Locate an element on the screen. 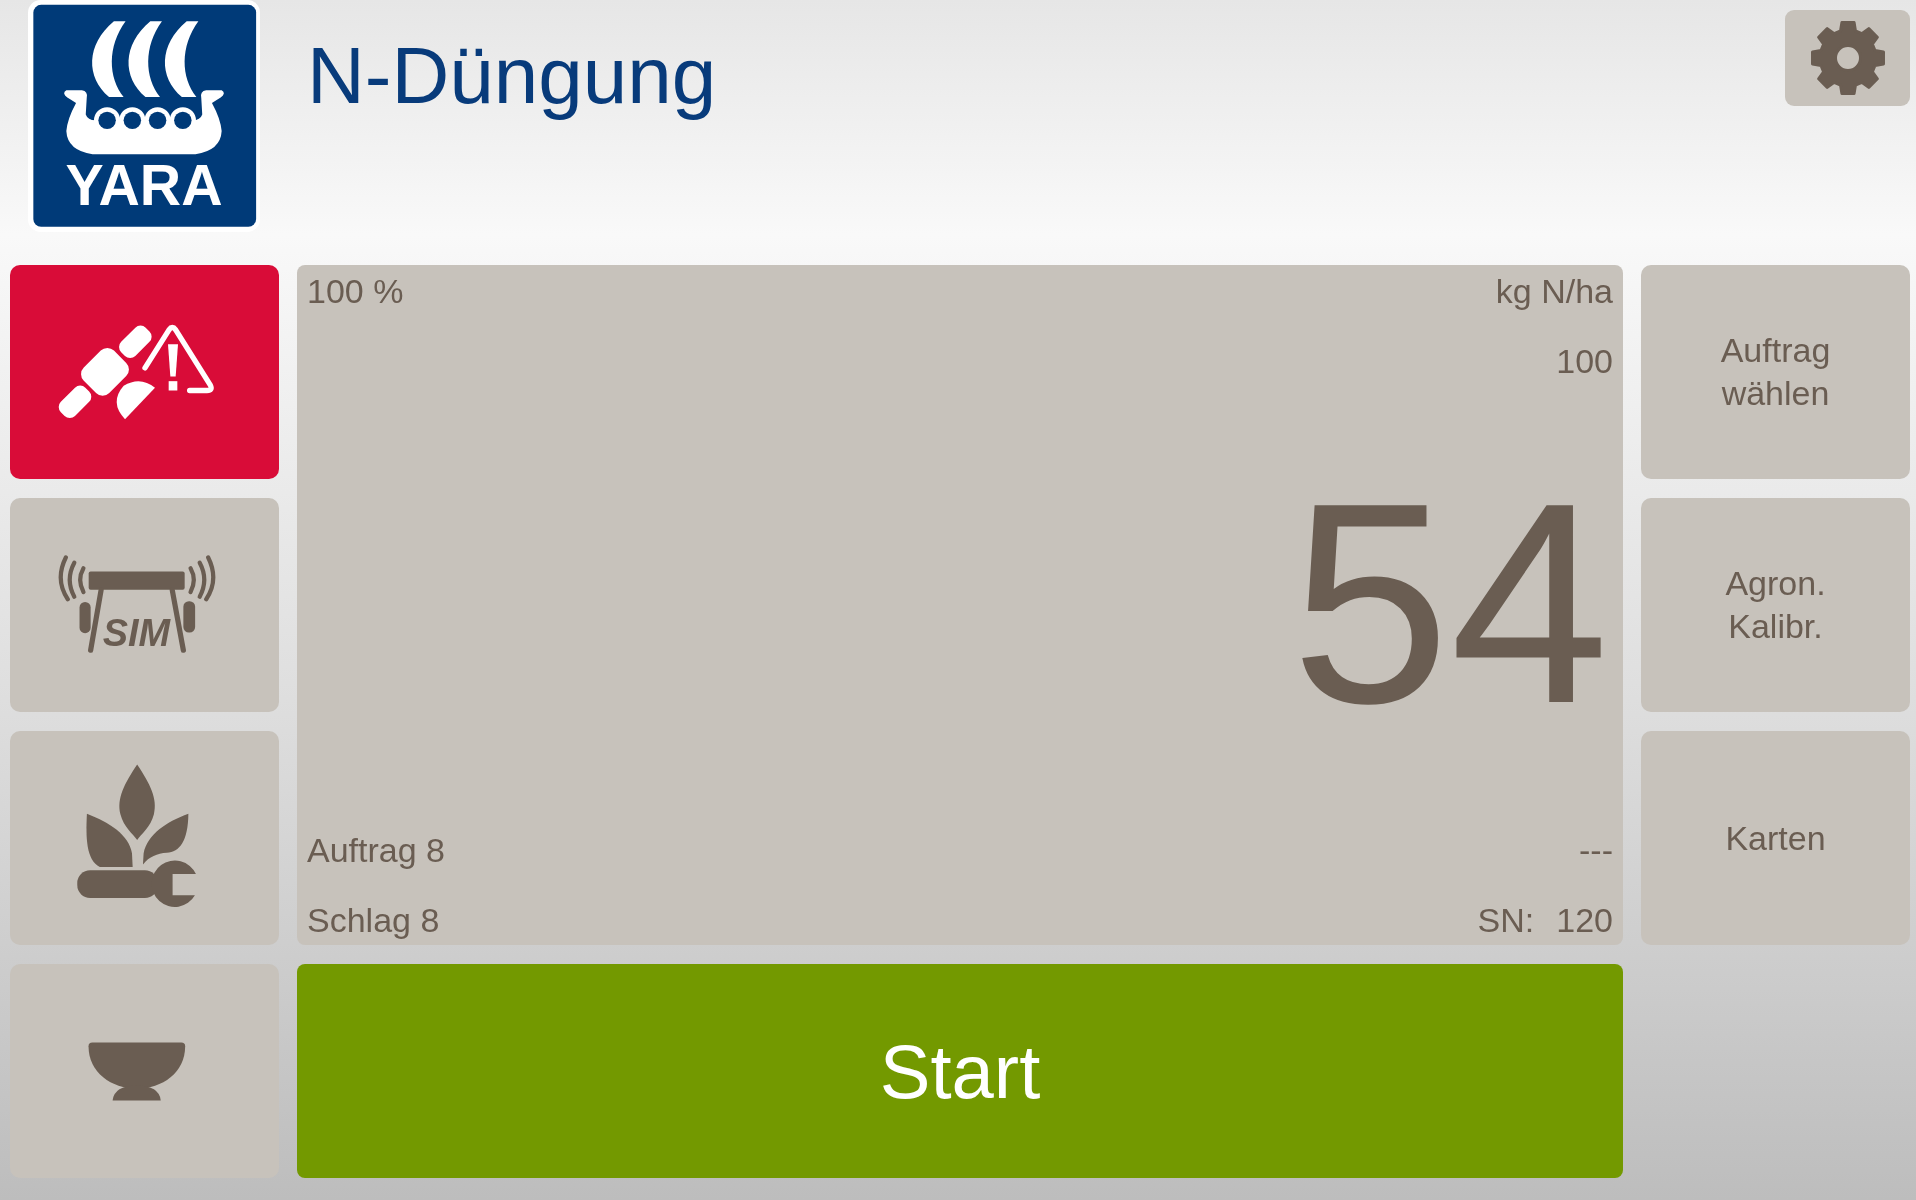 This screenshot has height=1200, width=1916. bowl-button is located at coordinates (144, 1071).